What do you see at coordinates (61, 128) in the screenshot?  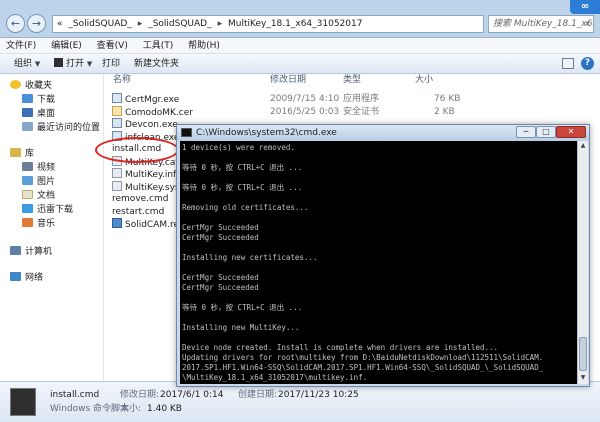 I see `sidebar-item-recent: 最近访问的位置` at bounding box center [61, 128].